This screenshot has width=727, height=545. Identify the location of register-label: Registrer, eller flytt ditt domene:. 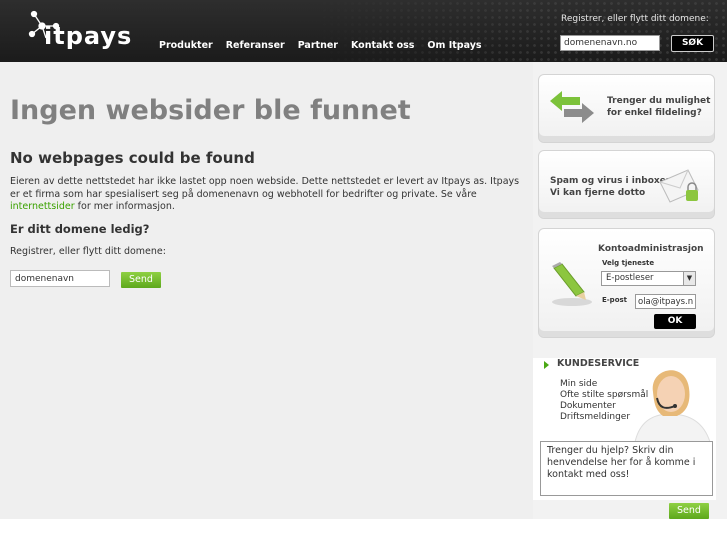
(88, 251).